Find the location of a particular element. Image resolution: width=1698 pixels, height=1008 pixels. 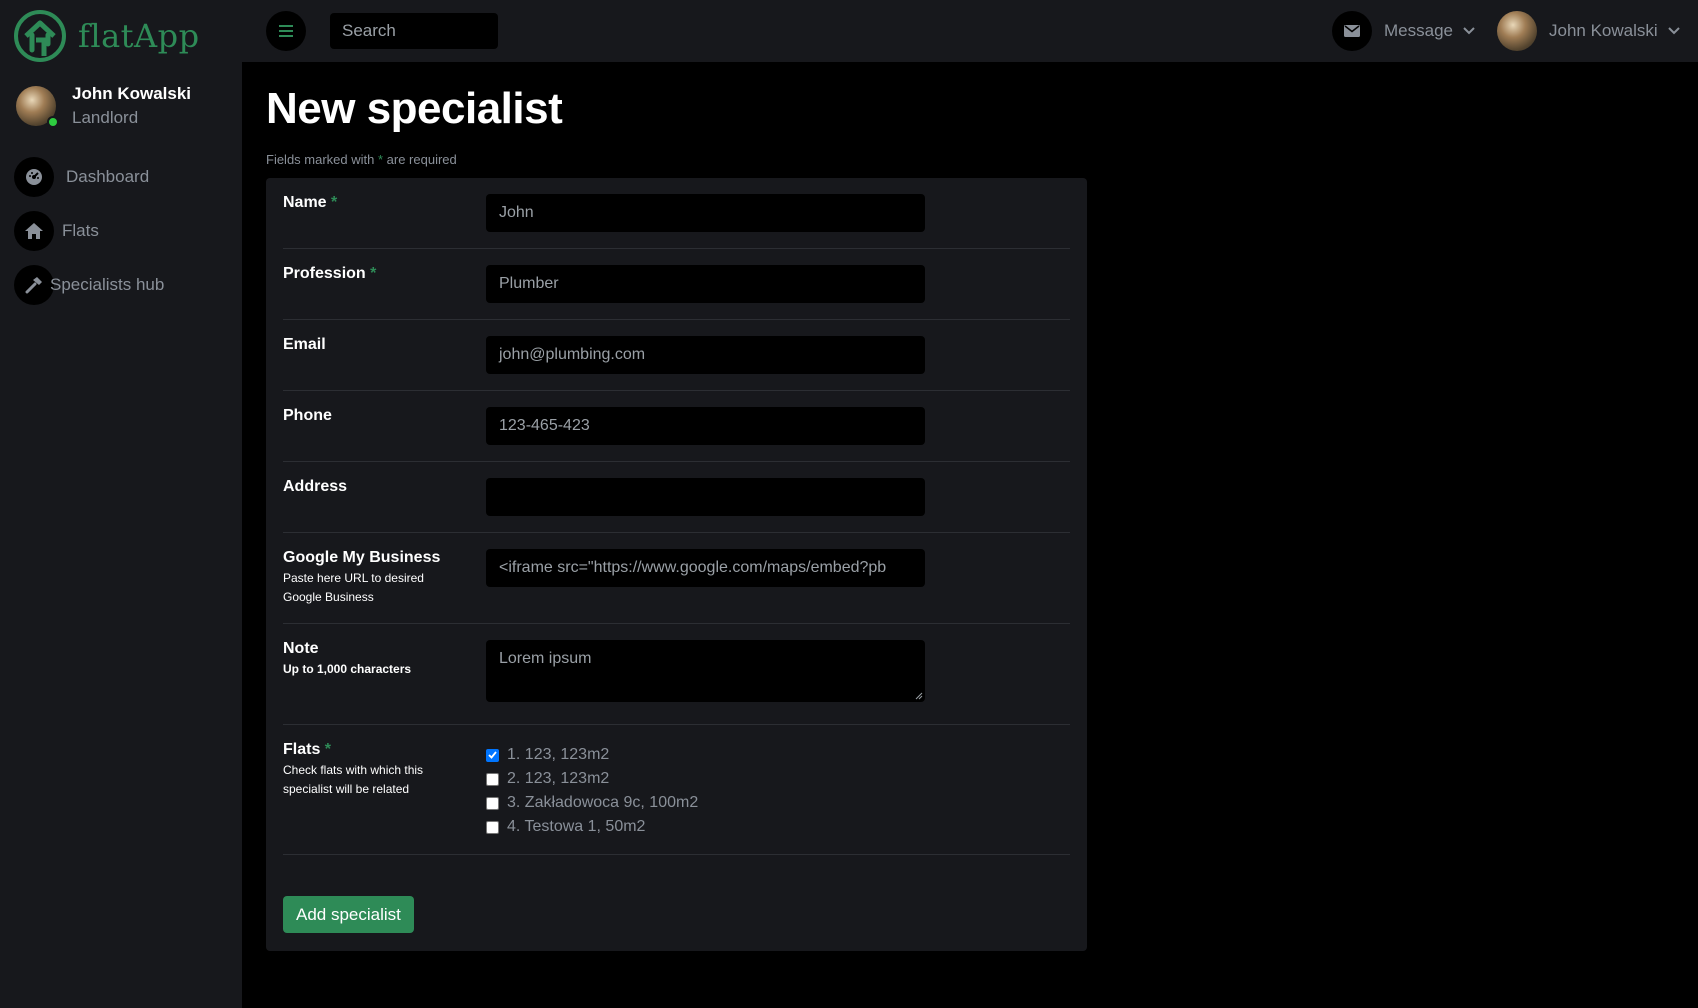

sidebar-item-label: Flats is located at coordinates (80, 230).